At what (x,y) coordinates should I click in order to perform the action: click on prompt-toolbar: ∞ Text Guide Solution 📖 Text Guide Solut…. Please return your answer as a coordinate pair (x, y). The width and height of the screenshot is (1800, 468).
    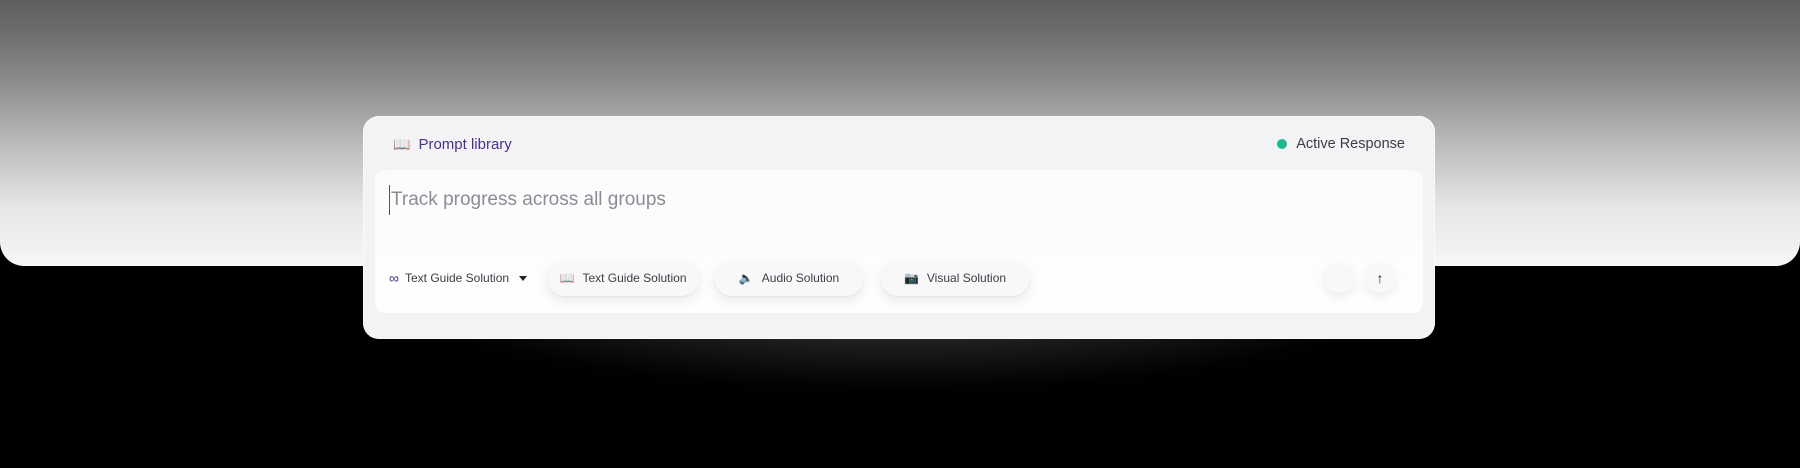
    Looking at the image, I should click on (899, 278).